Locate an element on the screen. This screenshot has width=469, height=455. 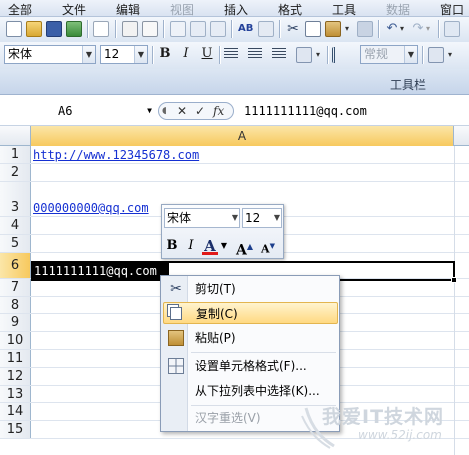
research-icon is located at coordinates (178, 29).